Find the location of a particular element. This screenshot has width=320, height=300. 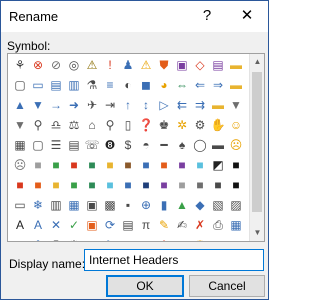

light-blue-swatch-icon: ■ is located at coordinates (200, 165).